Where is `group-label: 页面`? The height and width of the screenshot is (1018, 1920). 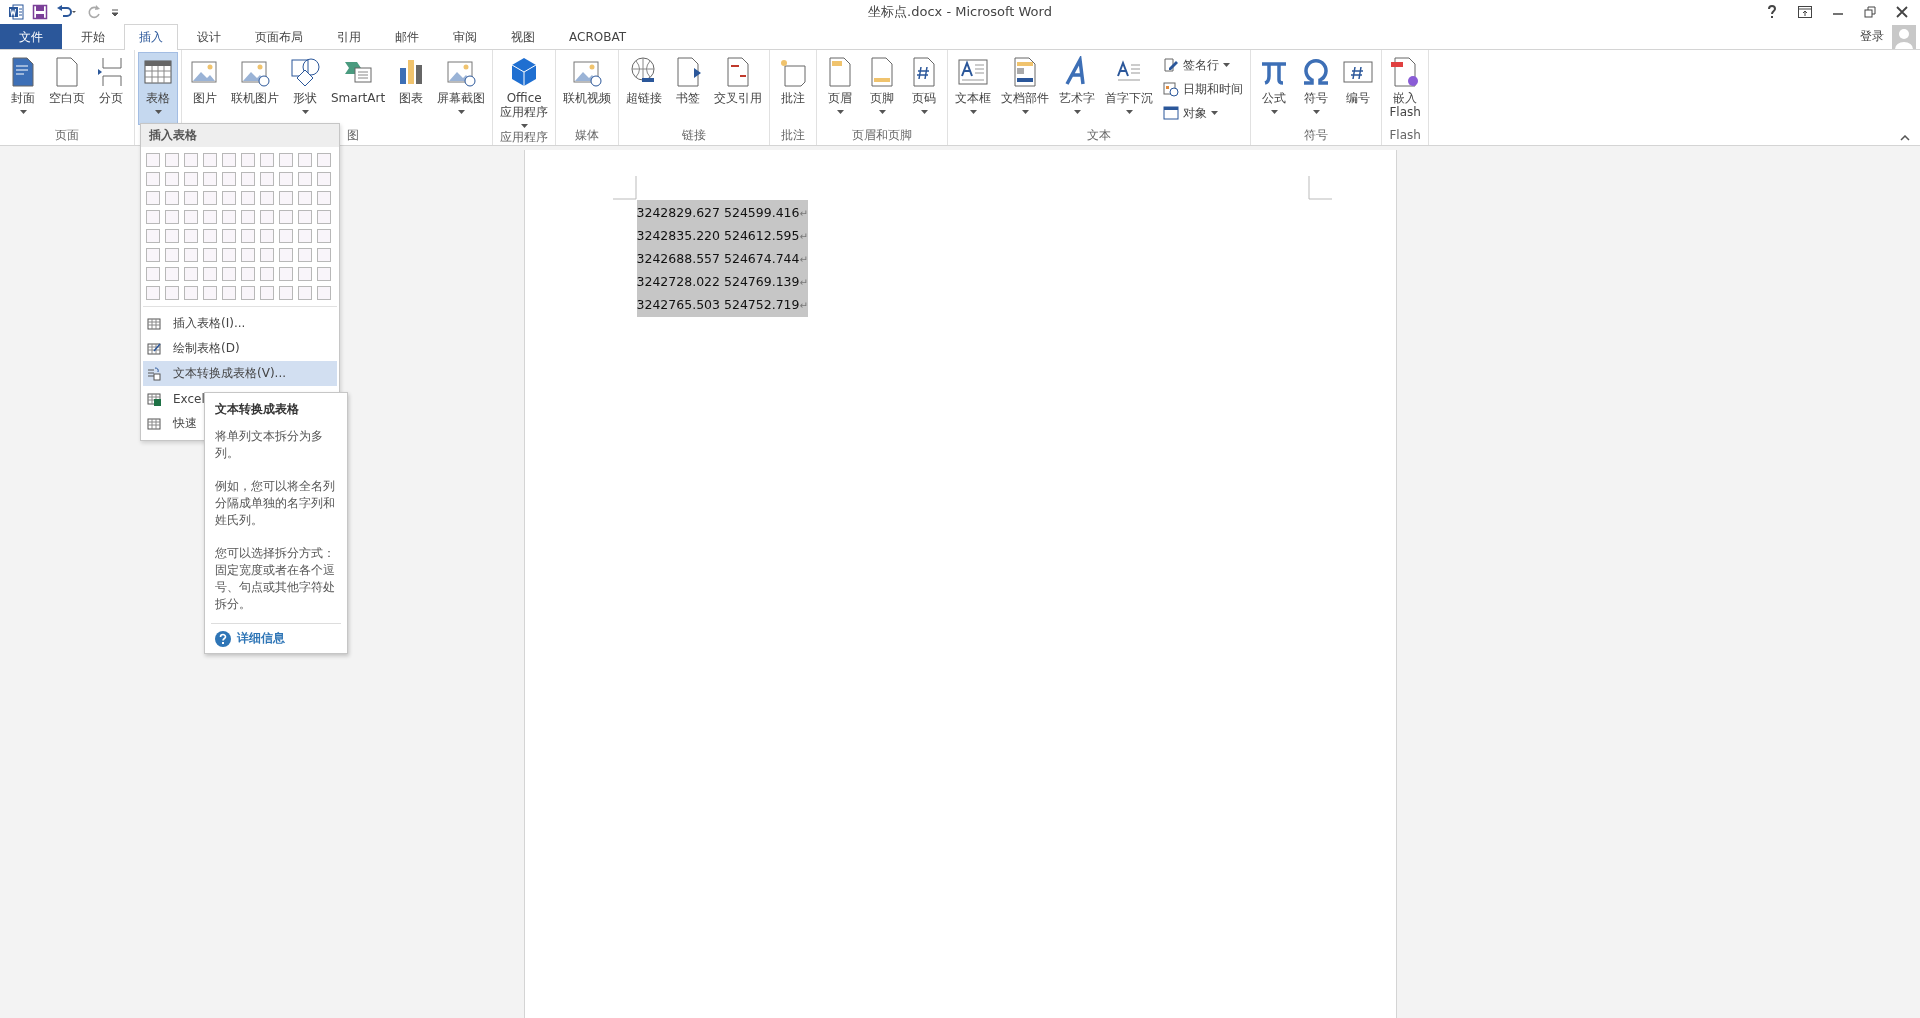 group-label: 页面 is located at coordinates (67, 135).